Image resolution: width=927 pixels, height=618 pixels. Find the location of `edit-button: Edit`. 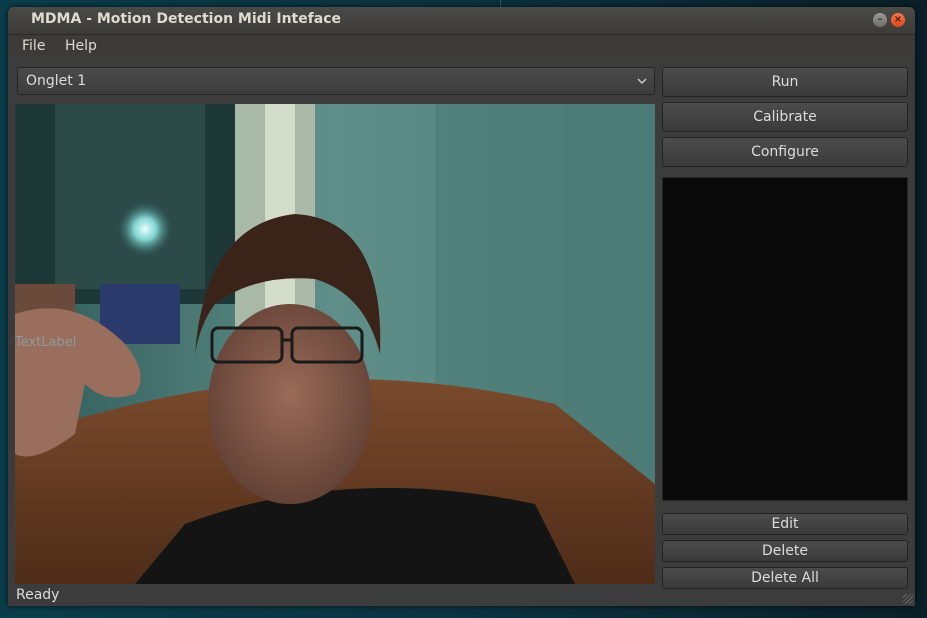

edit-button: Edit is located at coordinates (785, 524).